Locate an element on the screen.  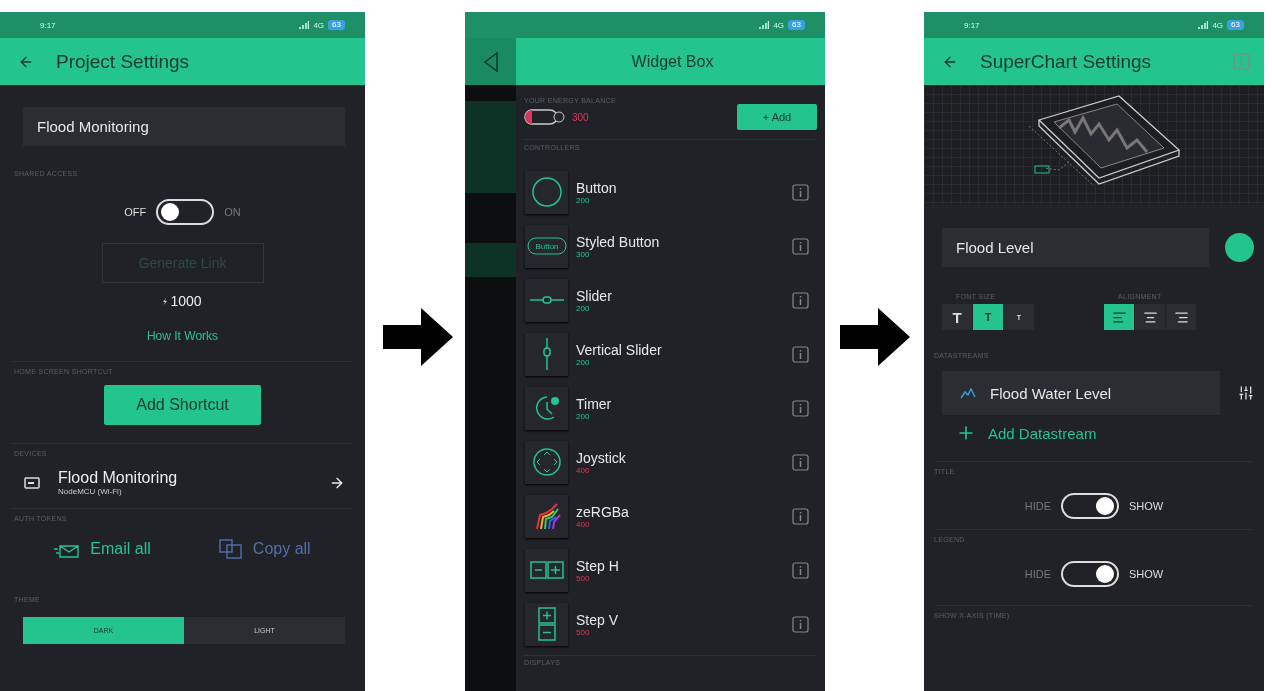
add-datastream-button: Add Datastream is located at coordinates (1110, 433).